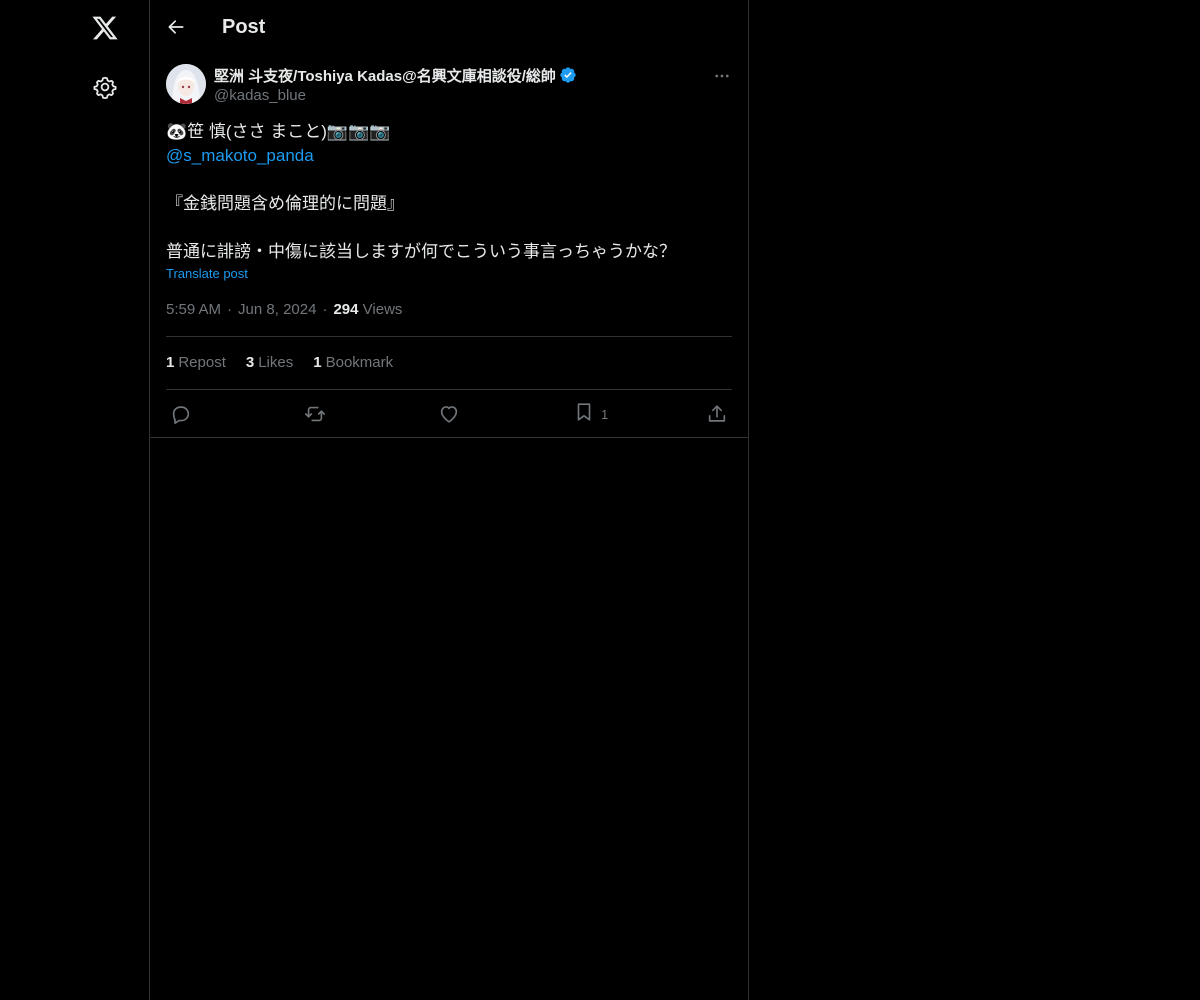 The height and width of the screenshot is (1000, 1200). What do you see at coordinates (454, 96) in the screenshot?
I see `author-handle: @kadas_blue` at bounding box center [454, 96].